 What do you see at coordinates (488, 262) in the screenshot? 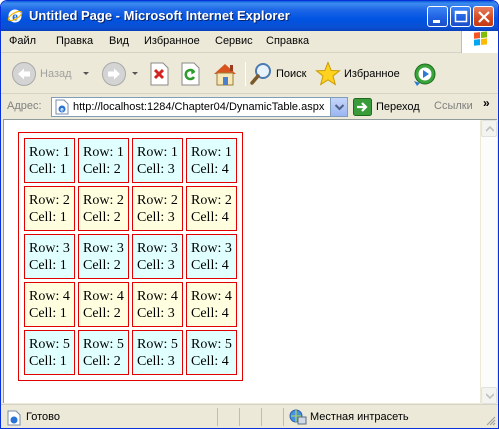
I see `vertical-scrollbar` at bounding box center [488, 262].